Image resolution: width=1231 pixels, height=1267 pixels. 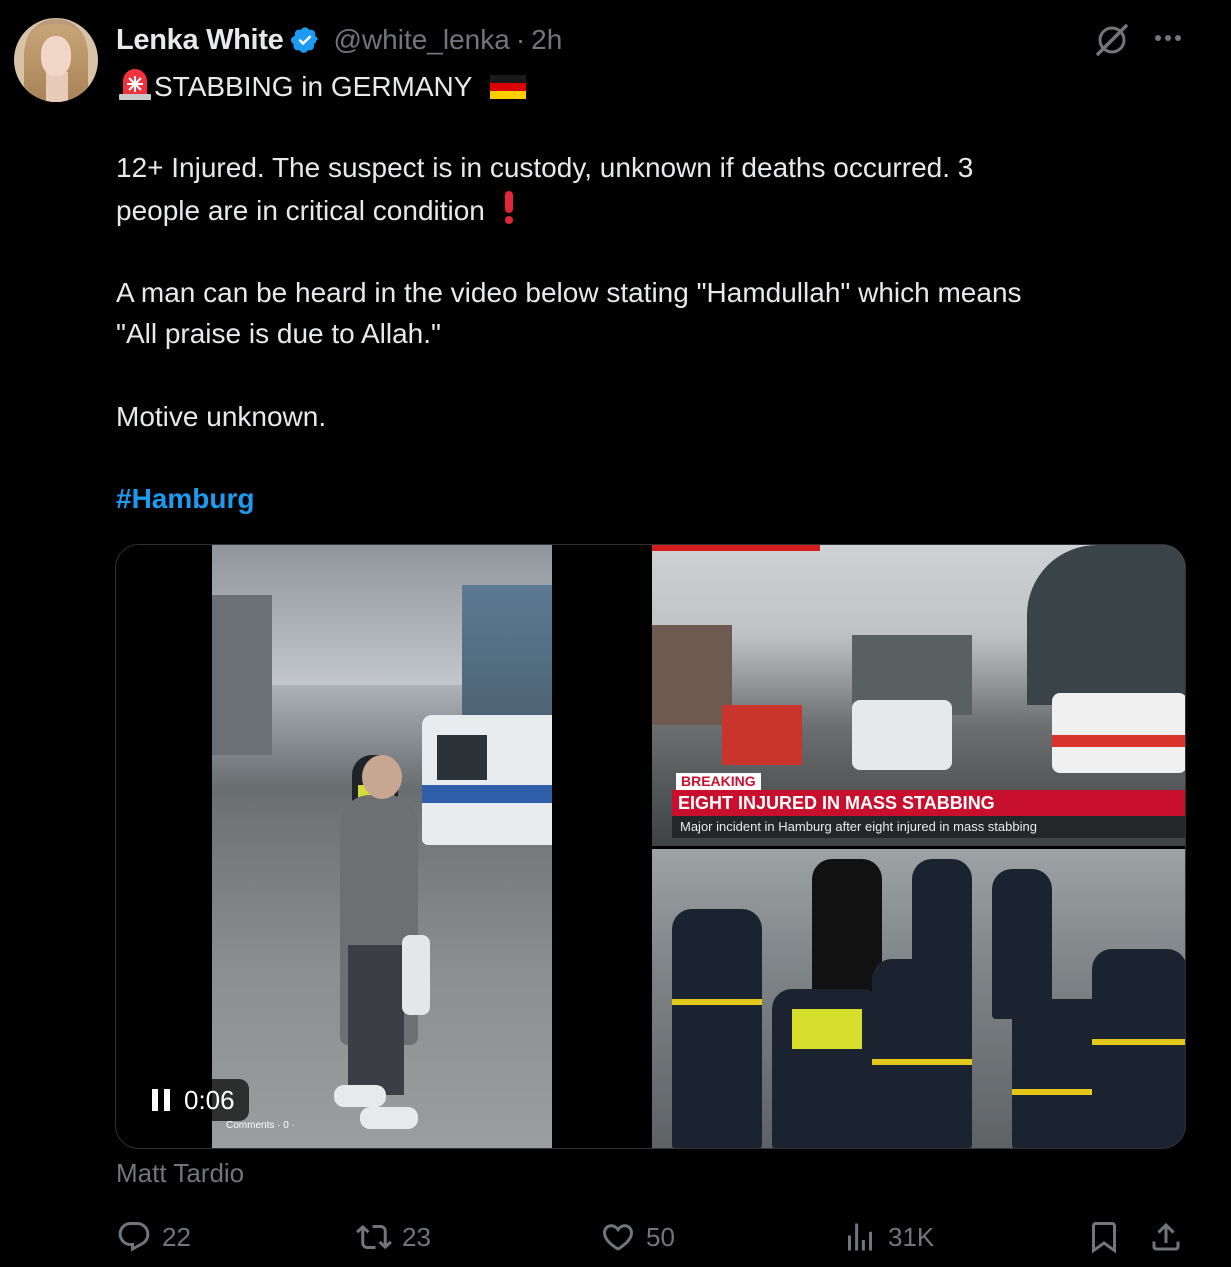 I want to click on share-icon, so click(x=1166, y=1236).